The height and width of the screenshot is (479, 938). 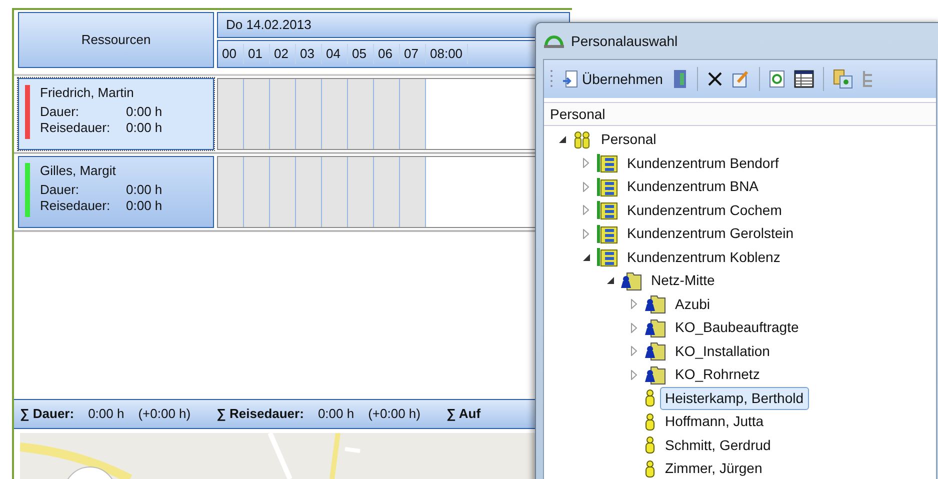 What do you see at coordinates (703, 163) in the screenshot?
I see `tree-item: Kundenzentrum Bendorf` at bounding box center [703, 163].